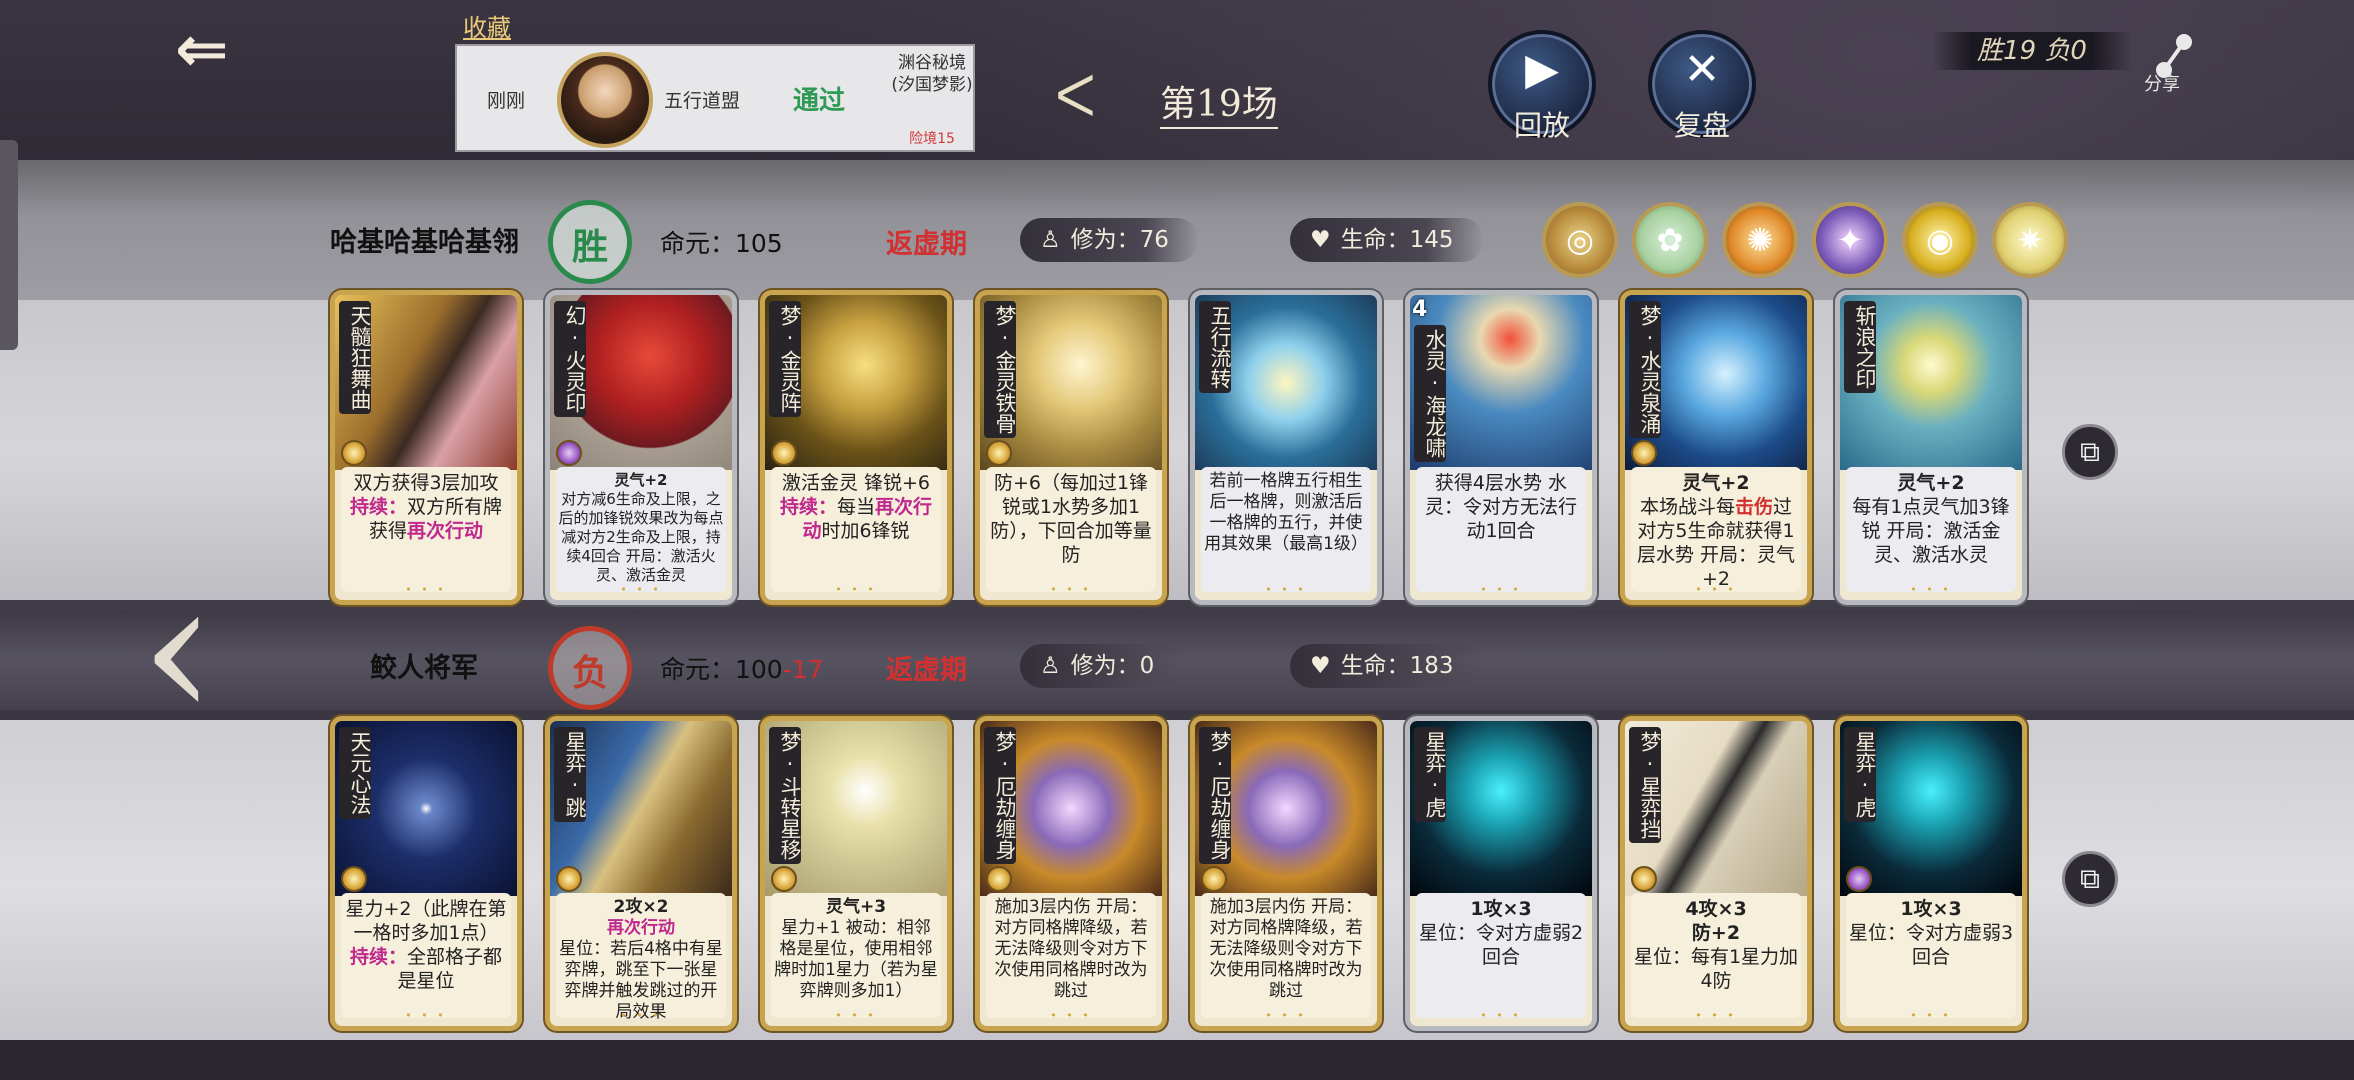 The image size is (2354, 1080). Describe the element at coordinates (445, 531) in the screenshot. I see `desc-keyword-2: 再次行动` at that location.